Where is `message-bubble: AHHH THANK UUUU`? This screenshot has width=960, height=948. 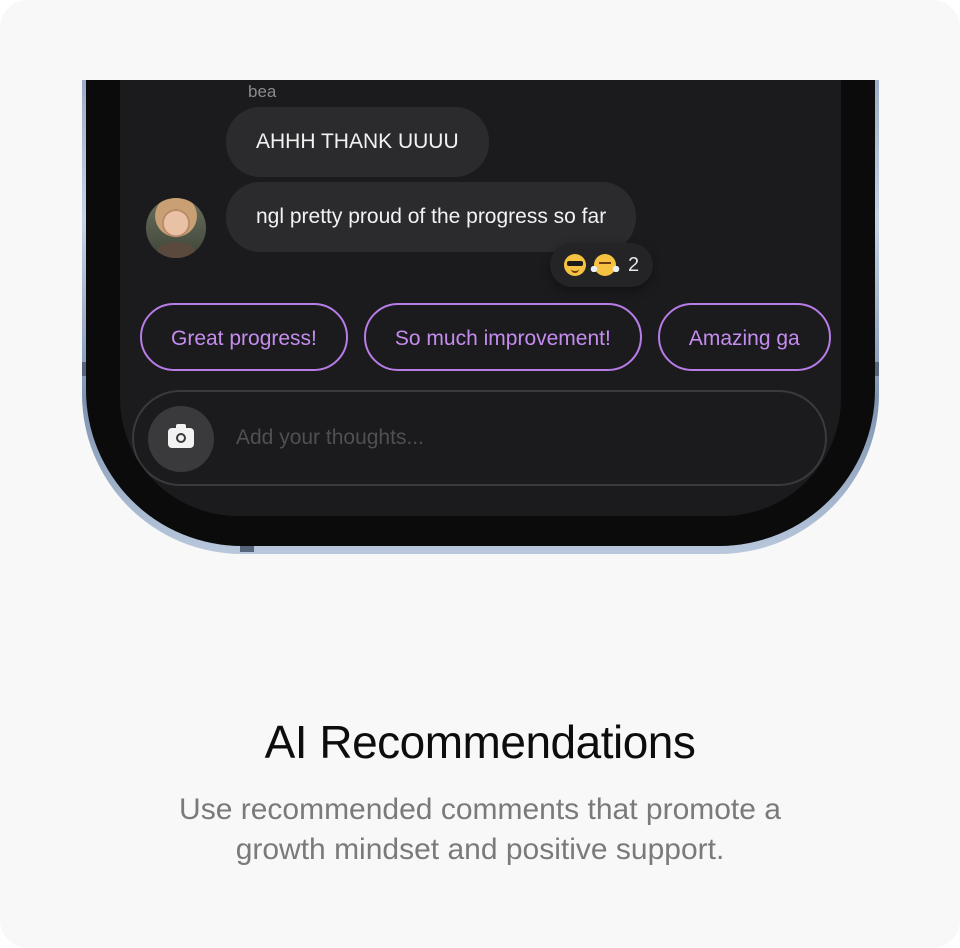
message-bubble: AHHH THANK UUUU is located at coordinates (357, 142).